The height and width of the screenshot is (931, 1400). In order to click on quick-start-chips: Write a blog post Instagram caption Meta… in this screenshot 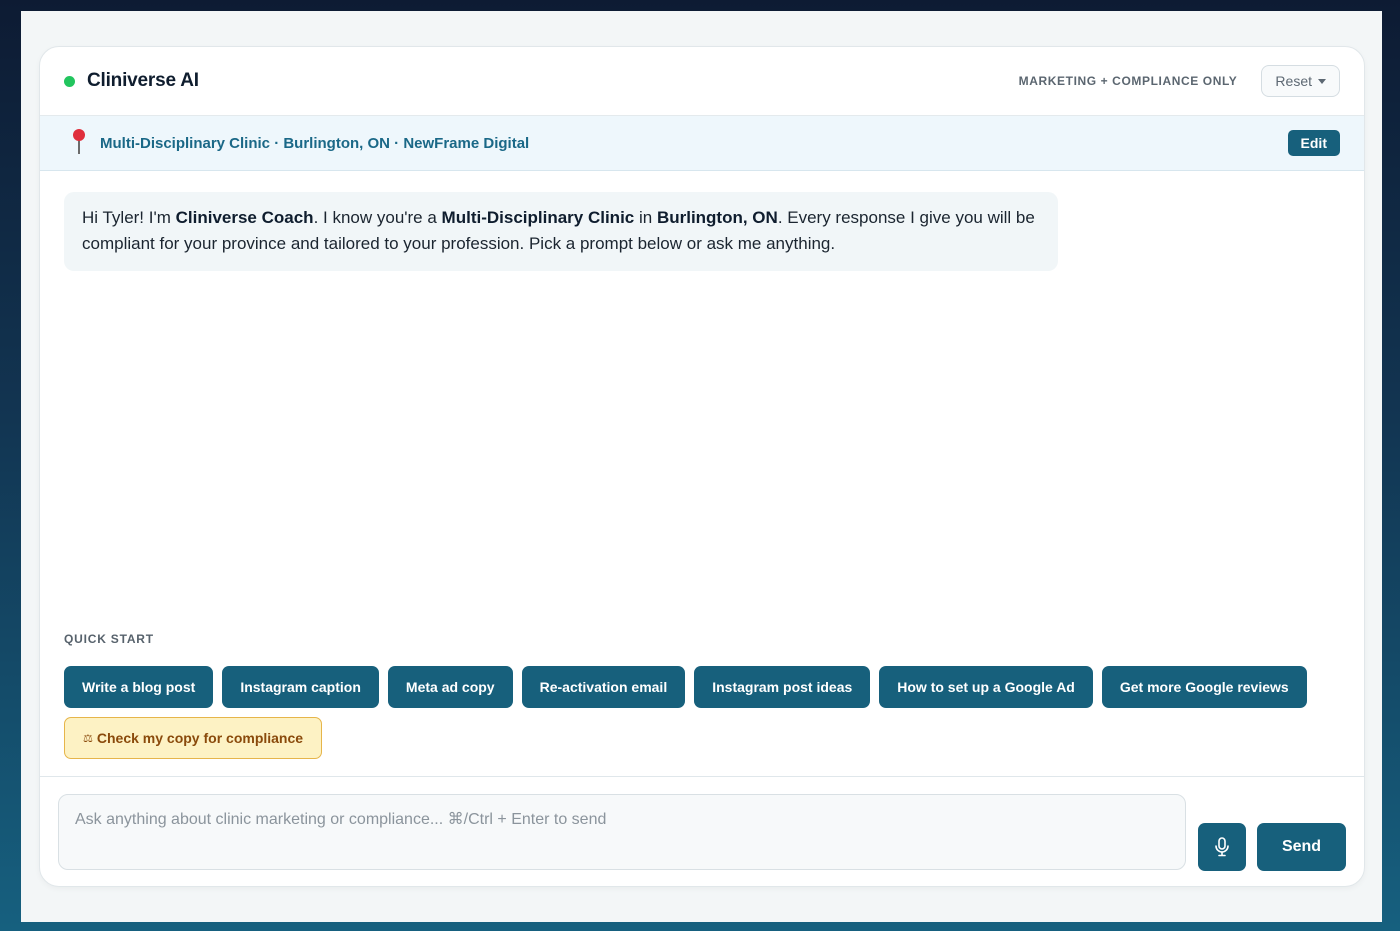, I will do `click(709, 712)`.